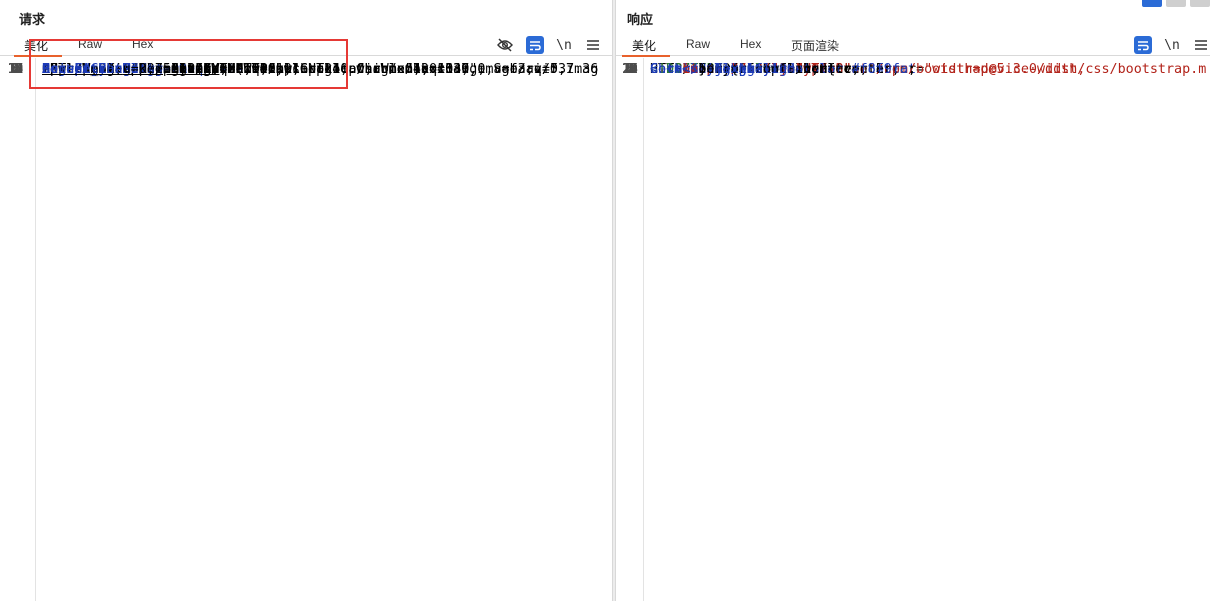  Describe the element at coordinates (750, 46) in the screenshot. I see `response-tab-hex: Hex` at that location.